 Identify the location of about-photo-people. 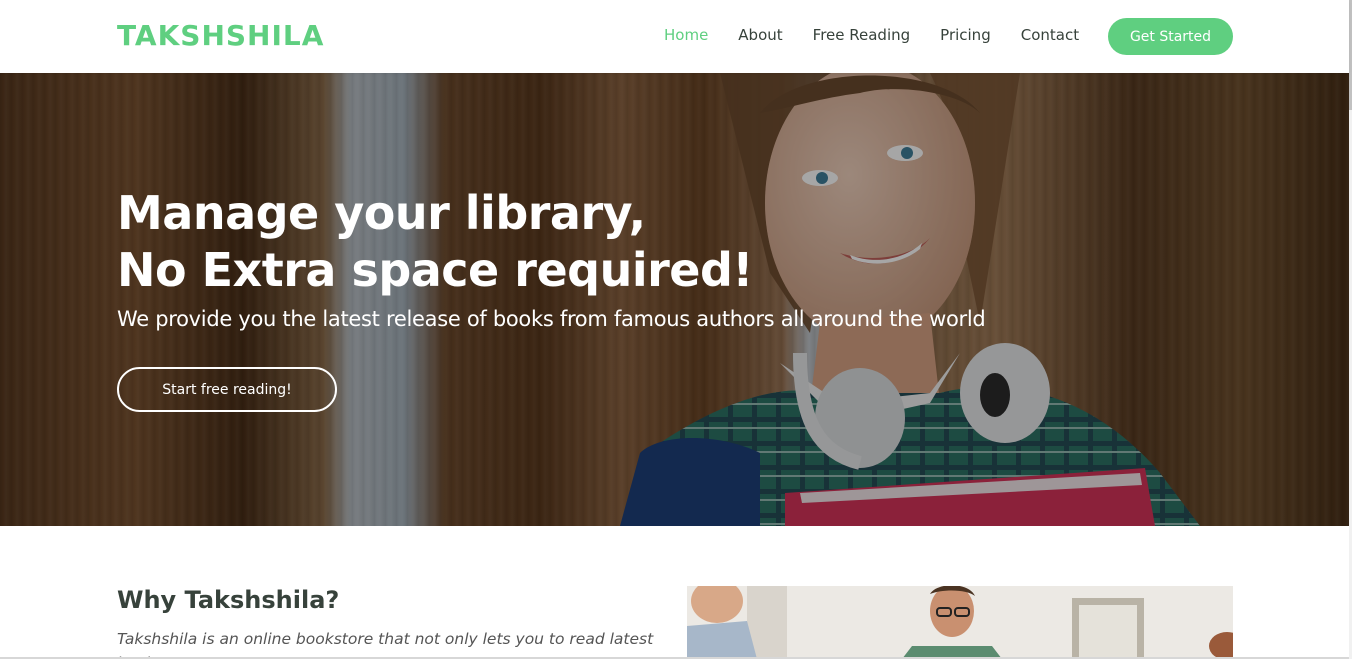
(960, 622).